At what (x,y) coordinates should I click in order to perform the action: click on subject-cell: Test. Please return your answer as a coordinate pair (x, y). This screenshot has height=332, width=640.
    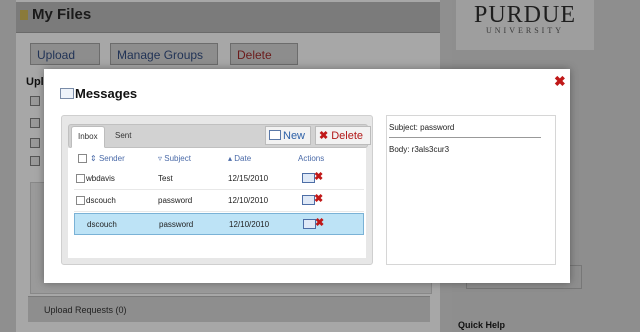
    Looking at the image, I should click on (165, 178).